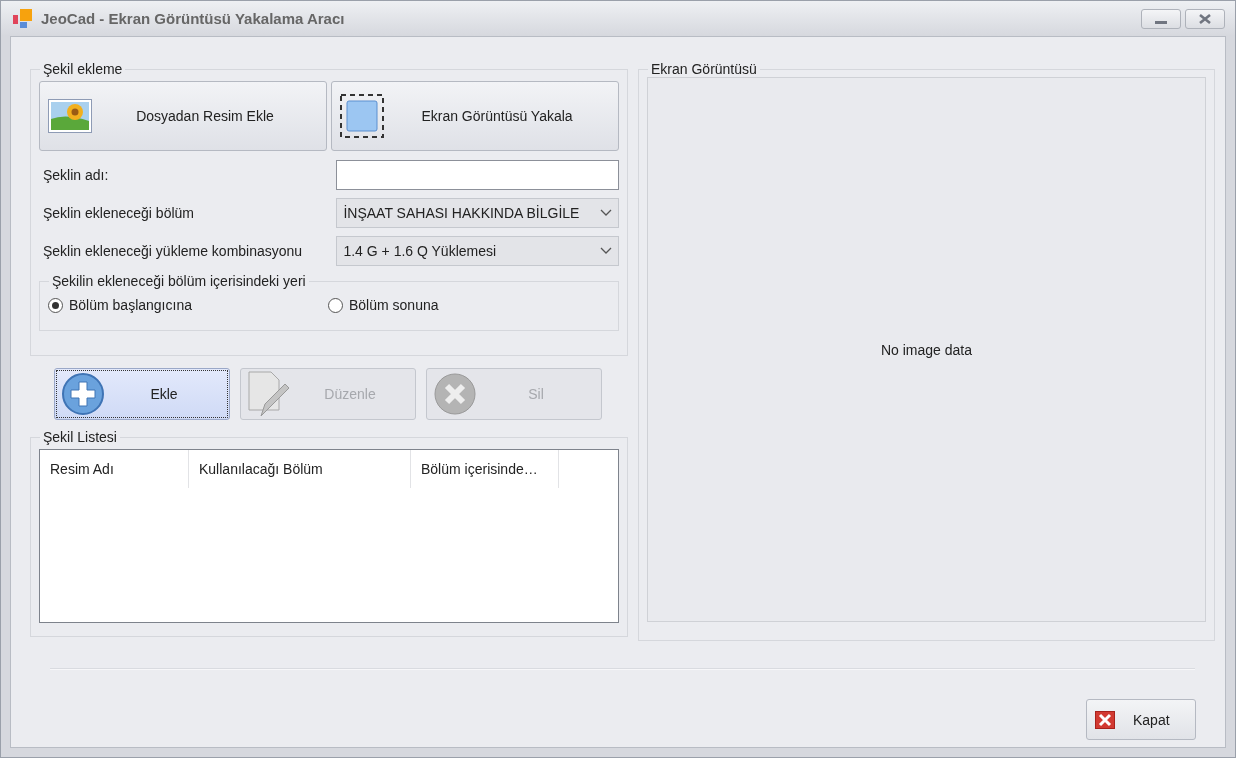 Image resolution: width=1236 pixels, height=758 pixels. I want to click on group-title: Ekran Görüntüsü, so click(704, 69).